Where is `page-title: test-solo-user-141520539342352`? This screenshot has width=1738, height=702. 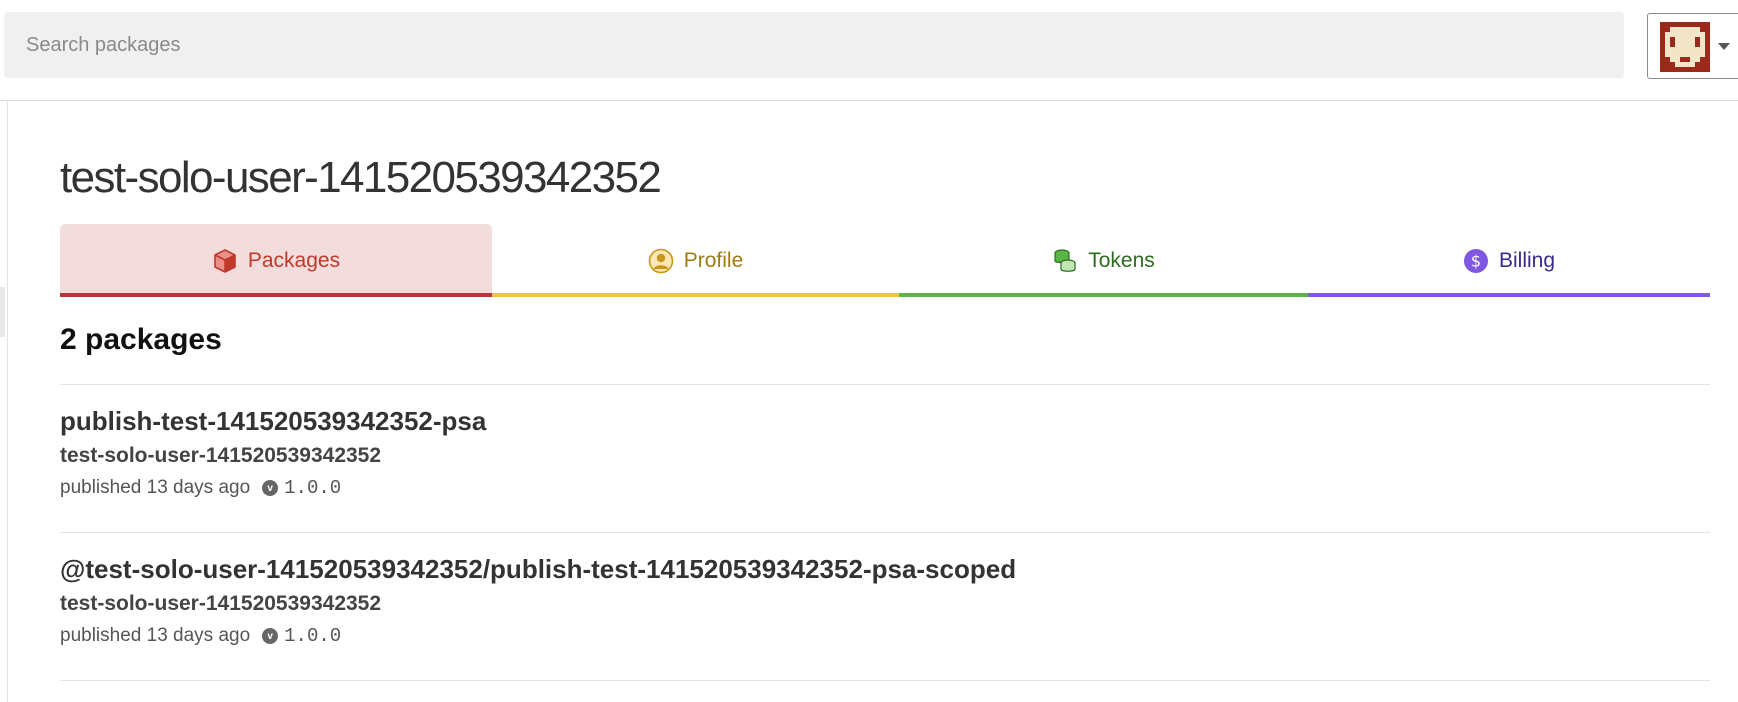 page-title: test-solo-user-141520539342352 is located at coordinates (361, 177).